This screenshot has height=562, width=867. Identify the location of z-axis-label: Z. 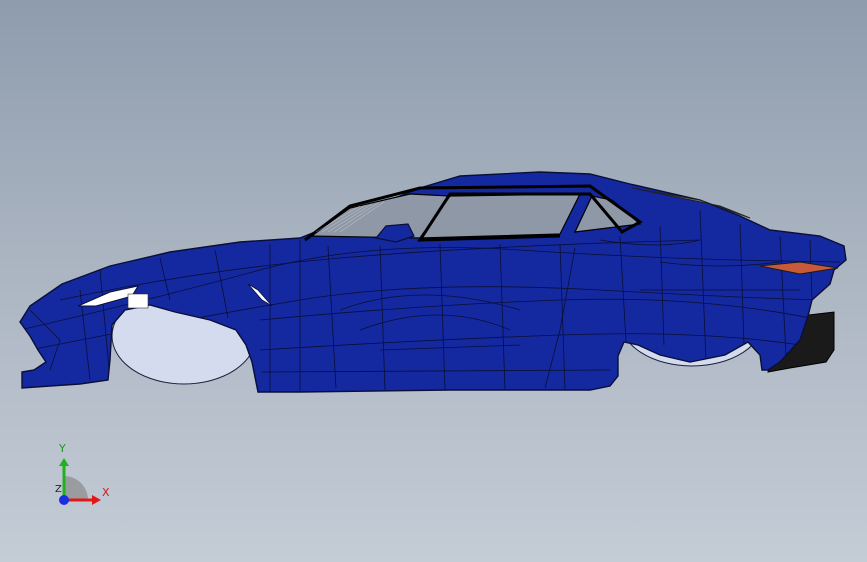
(58, 489).